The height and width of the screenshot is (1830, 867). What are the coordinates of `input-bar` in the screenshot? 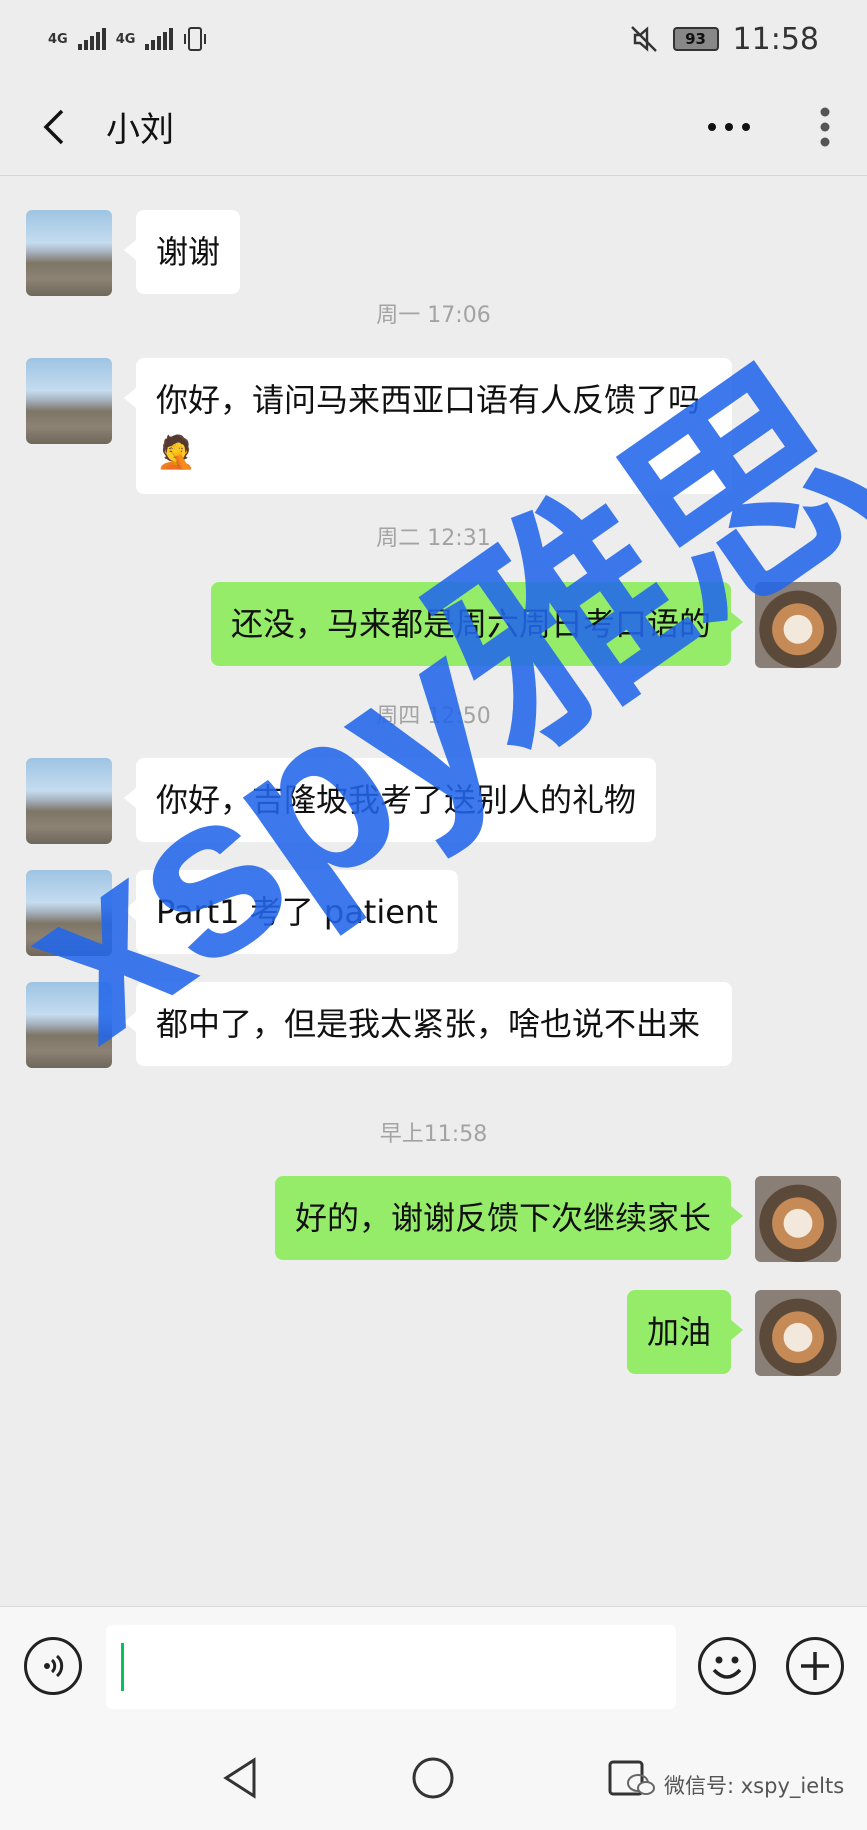 It's located at (433, 1666).